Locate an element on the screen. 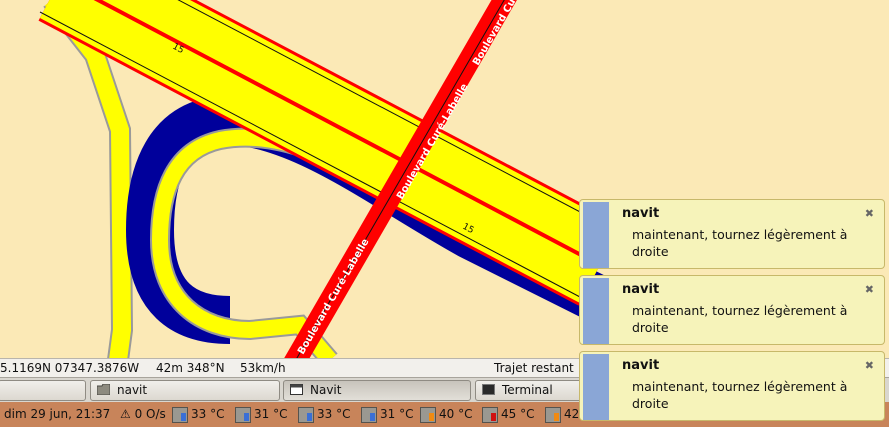 The image size is (889, 427). temperature-value: 42 is located at coordinates (572, 414).